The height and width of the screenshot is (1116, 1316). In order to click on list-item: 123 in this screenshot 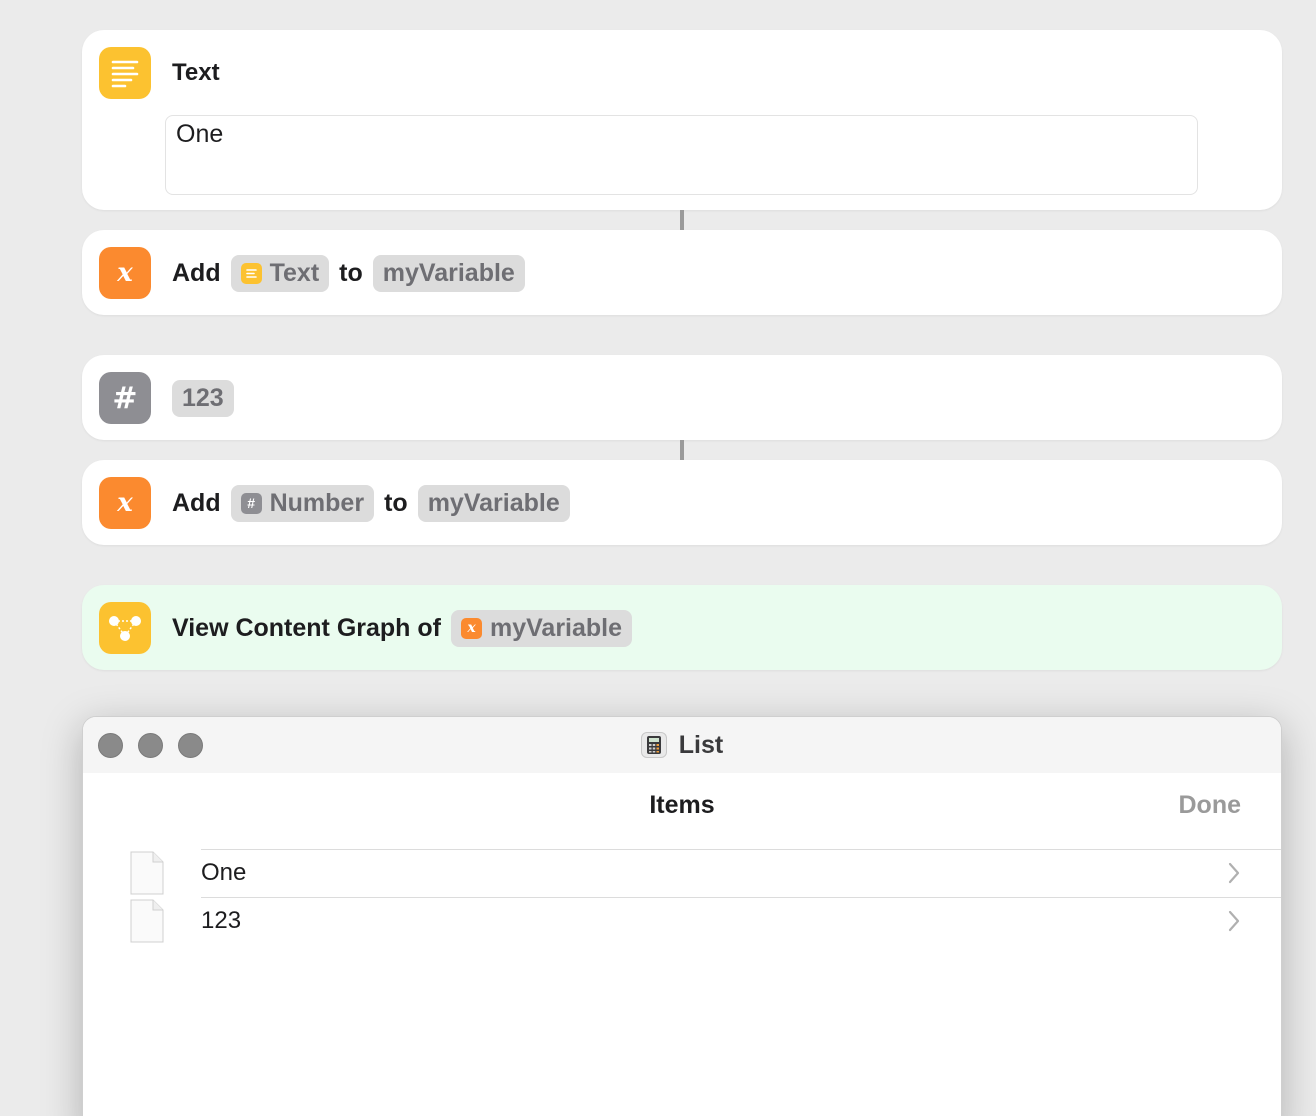, I will do `click(682, 921)`.